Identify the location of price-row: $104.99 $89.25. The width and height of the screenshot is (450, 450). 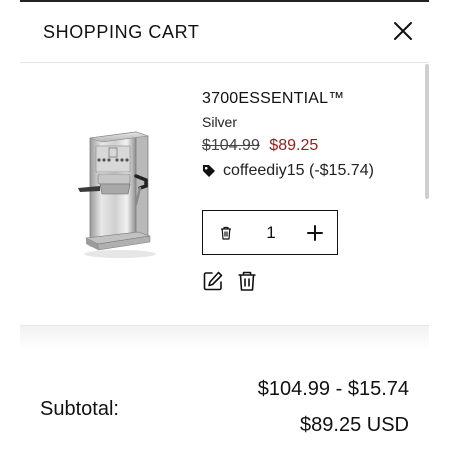
(317, 146).